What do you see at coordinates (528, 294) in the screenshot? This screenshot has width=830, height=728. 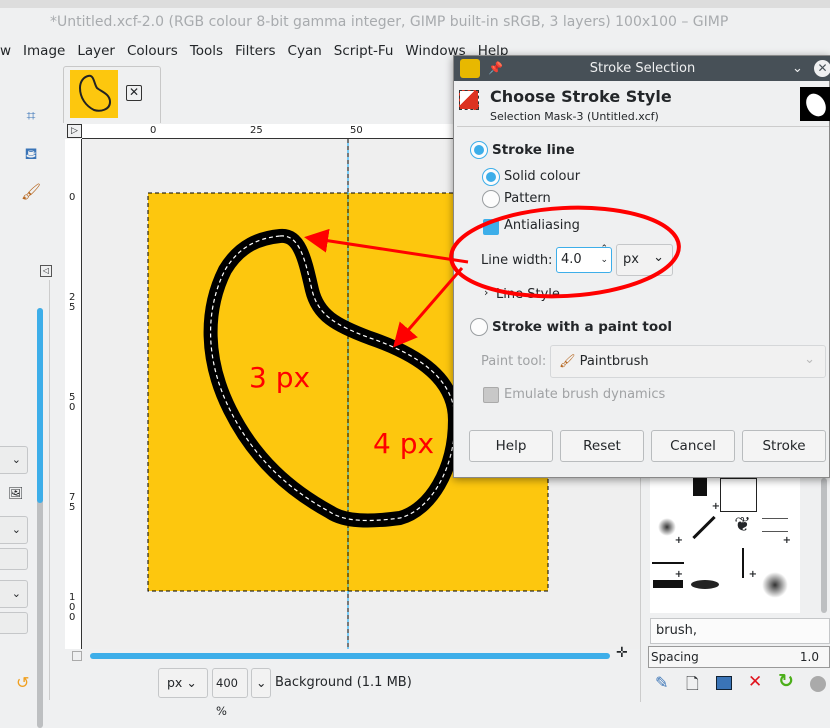 I see `line-style-expander: Line Style` at bounding box center [528, 294].